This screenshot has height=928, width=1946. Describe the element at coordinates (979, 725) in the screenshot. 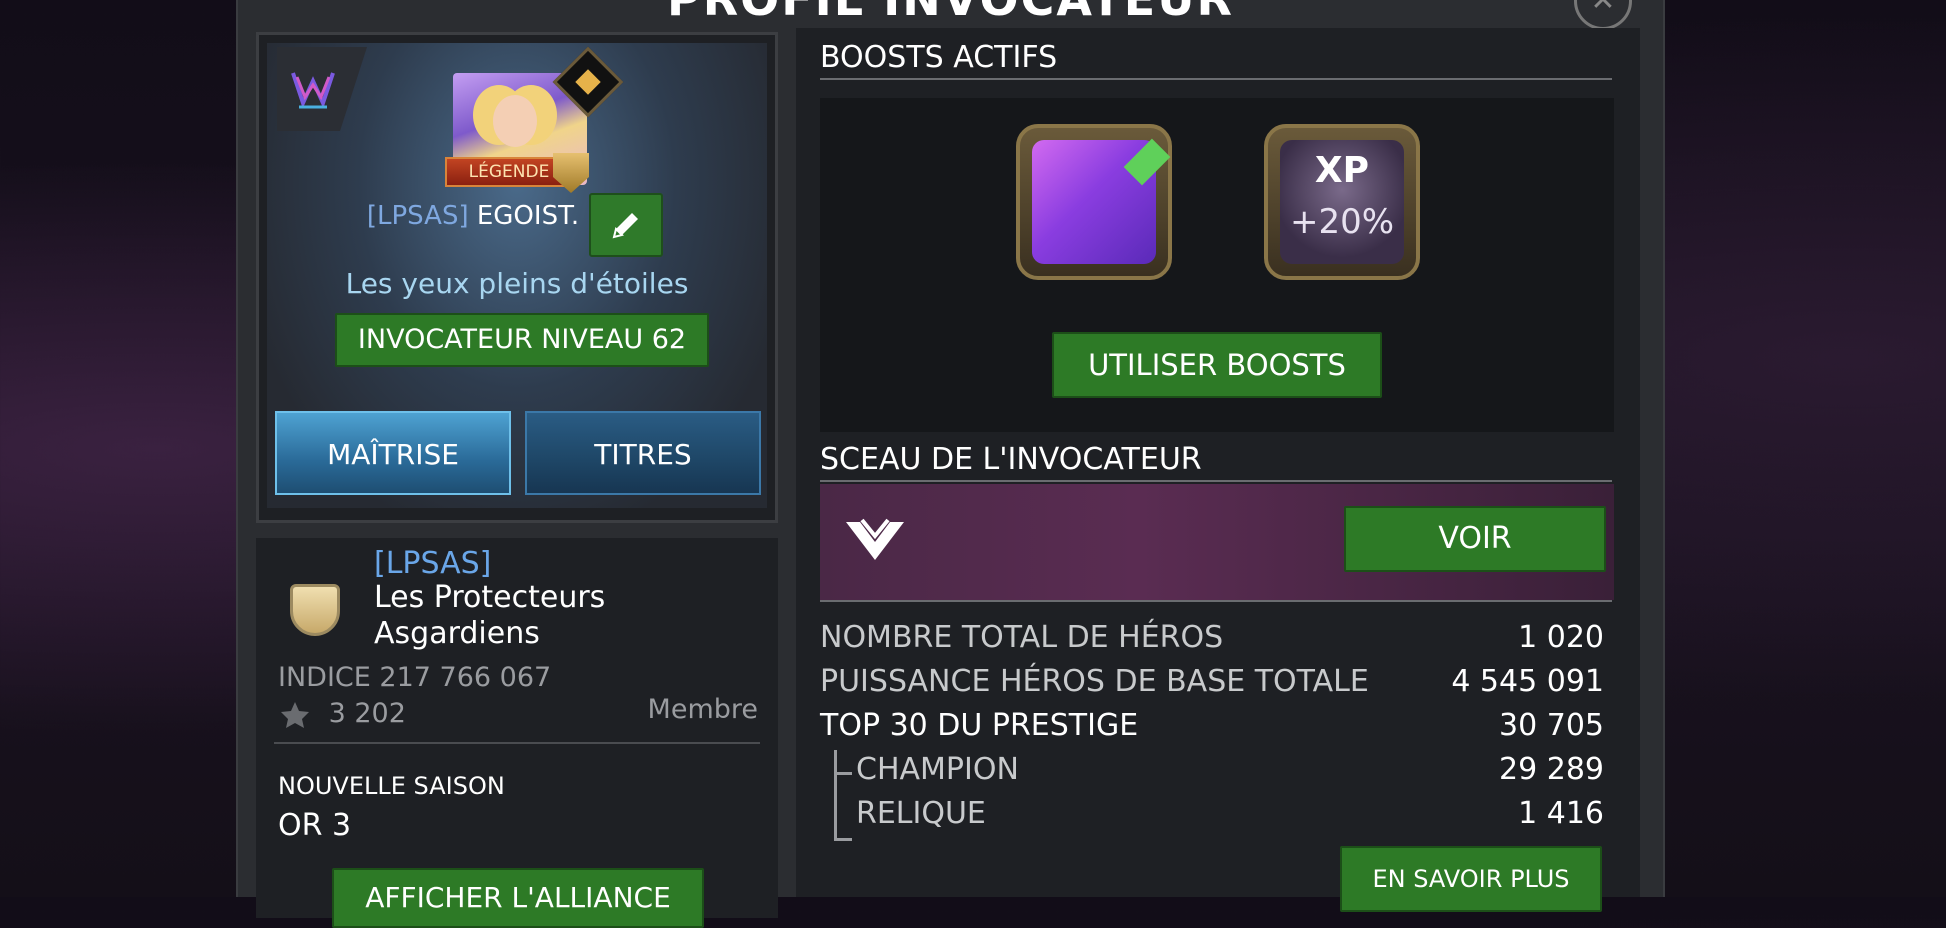

I see `stat-label: TOP 30 DU PRESTIGE` at that location.